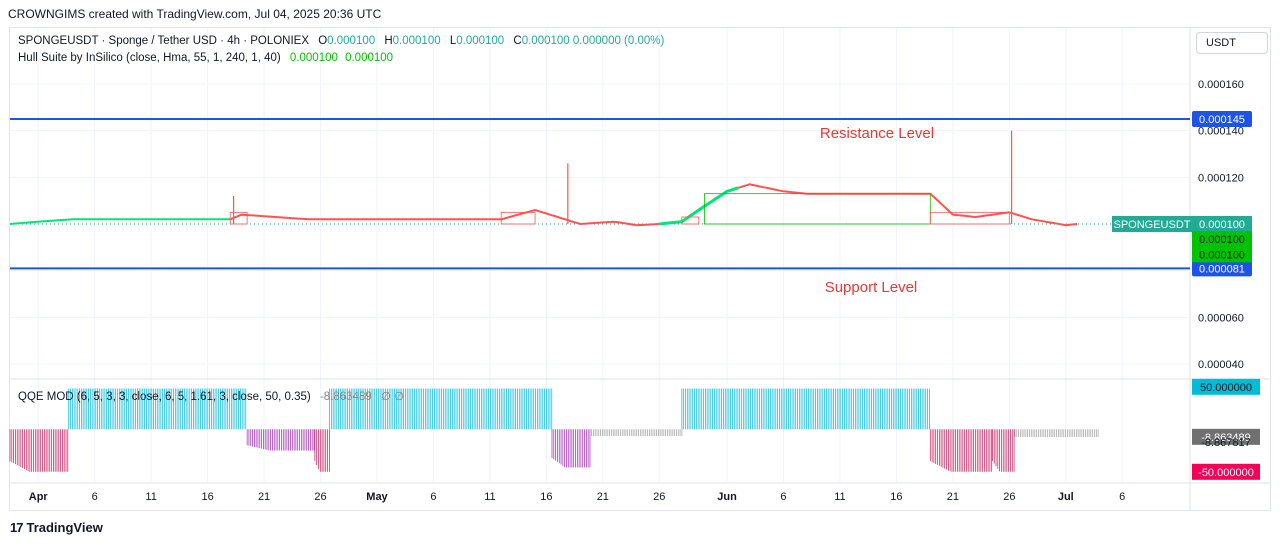 The image size is (1281, 546). Describe the element at coordinates (1151, 225) in the screenshot. I see `symbol-tag-text: SPONGEUSDT` at that location.